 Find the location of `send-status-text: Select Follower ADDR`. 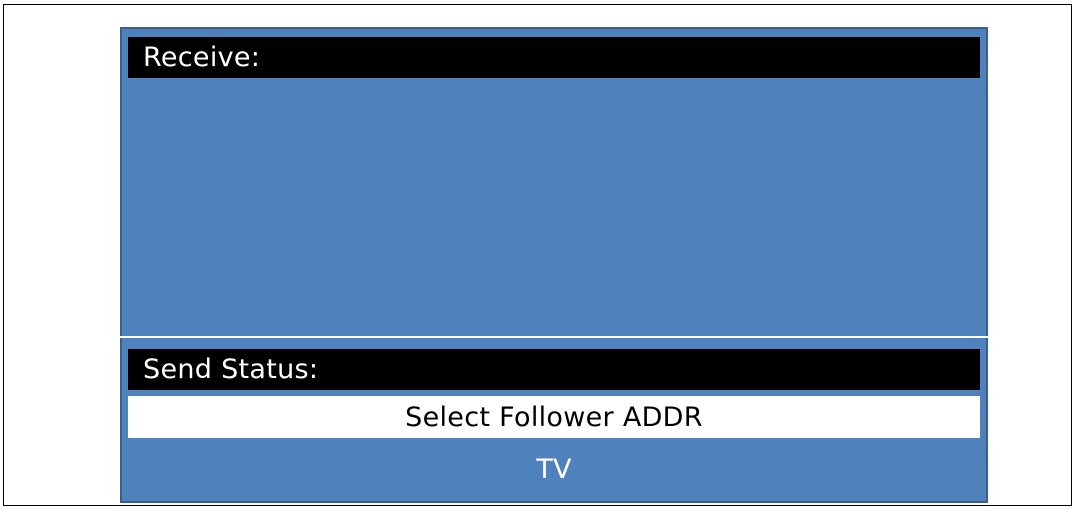

send-status-text: Select Follower ADDR is located at coordinates (554, 417).